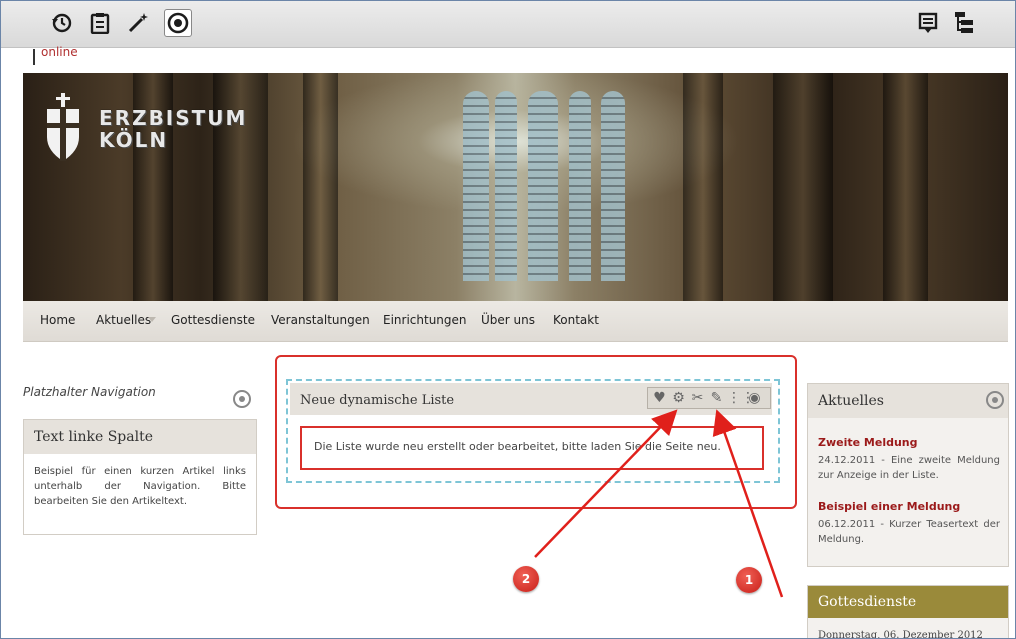  Describe the element at coordinates (140, 437) in the screenshot. I see `left-article-title: Text linke Spalte` at that location.